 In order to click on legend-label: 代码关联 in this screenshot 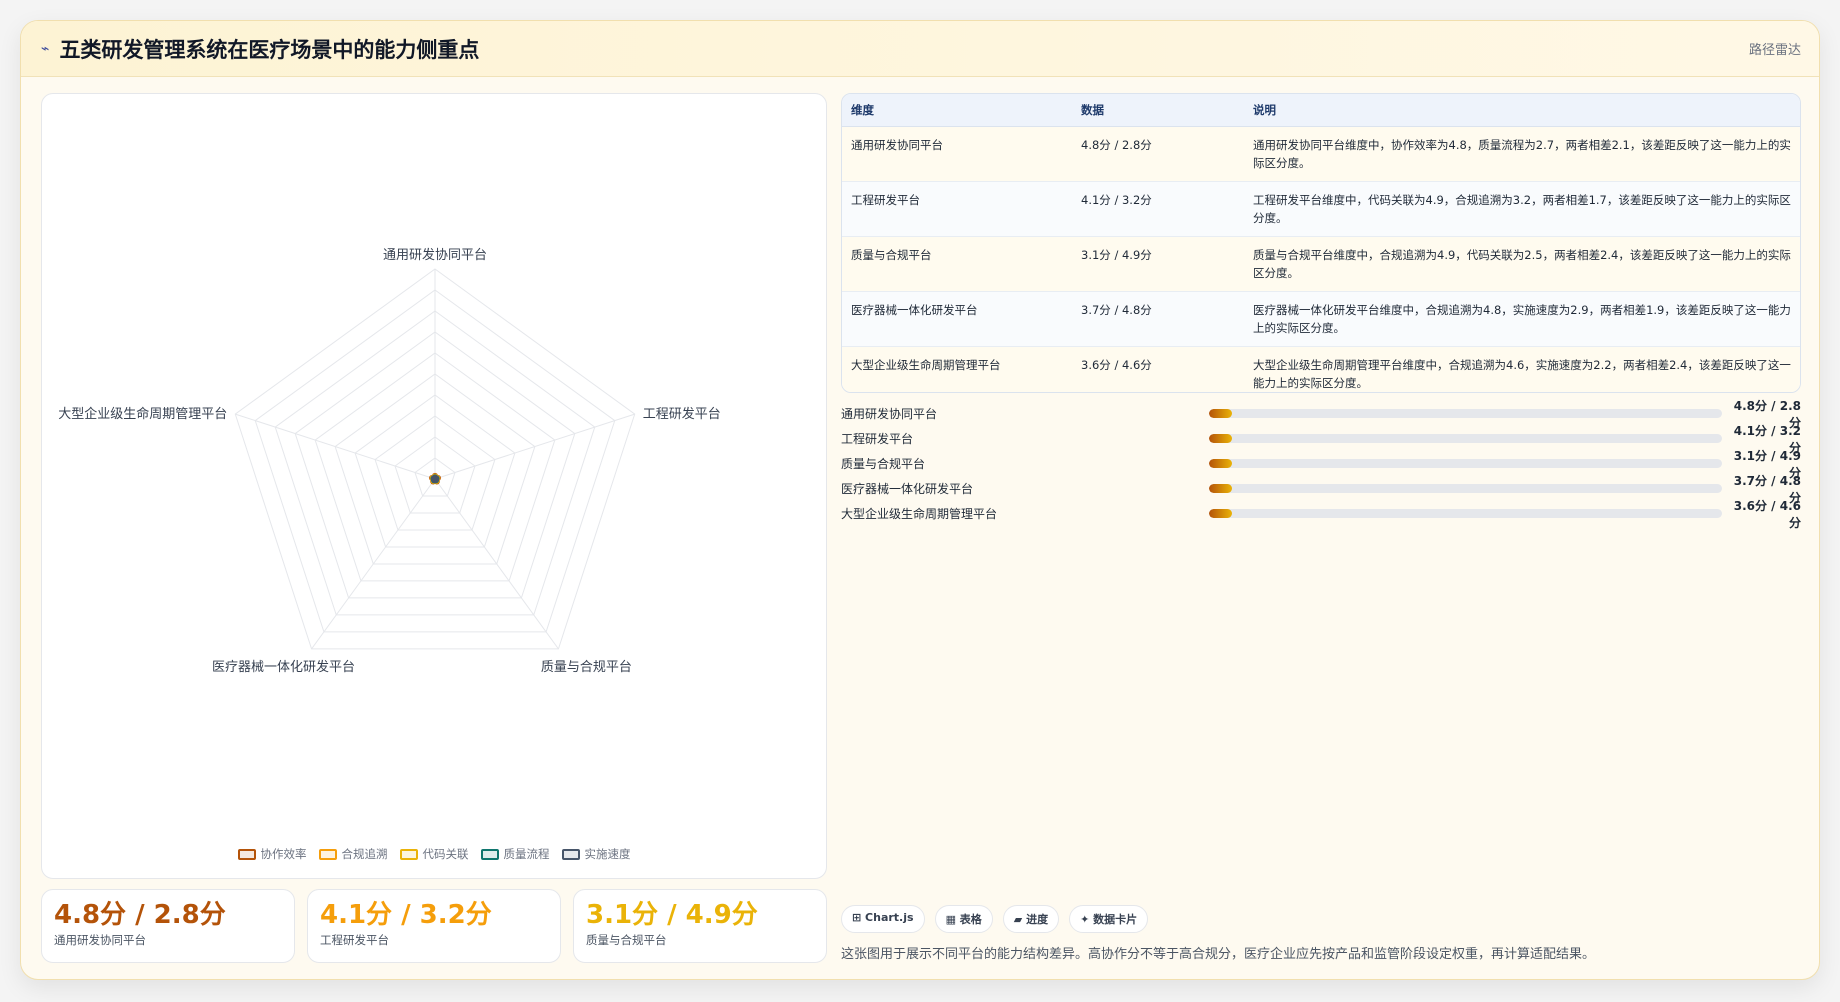, I will do `click(445, 854)`.